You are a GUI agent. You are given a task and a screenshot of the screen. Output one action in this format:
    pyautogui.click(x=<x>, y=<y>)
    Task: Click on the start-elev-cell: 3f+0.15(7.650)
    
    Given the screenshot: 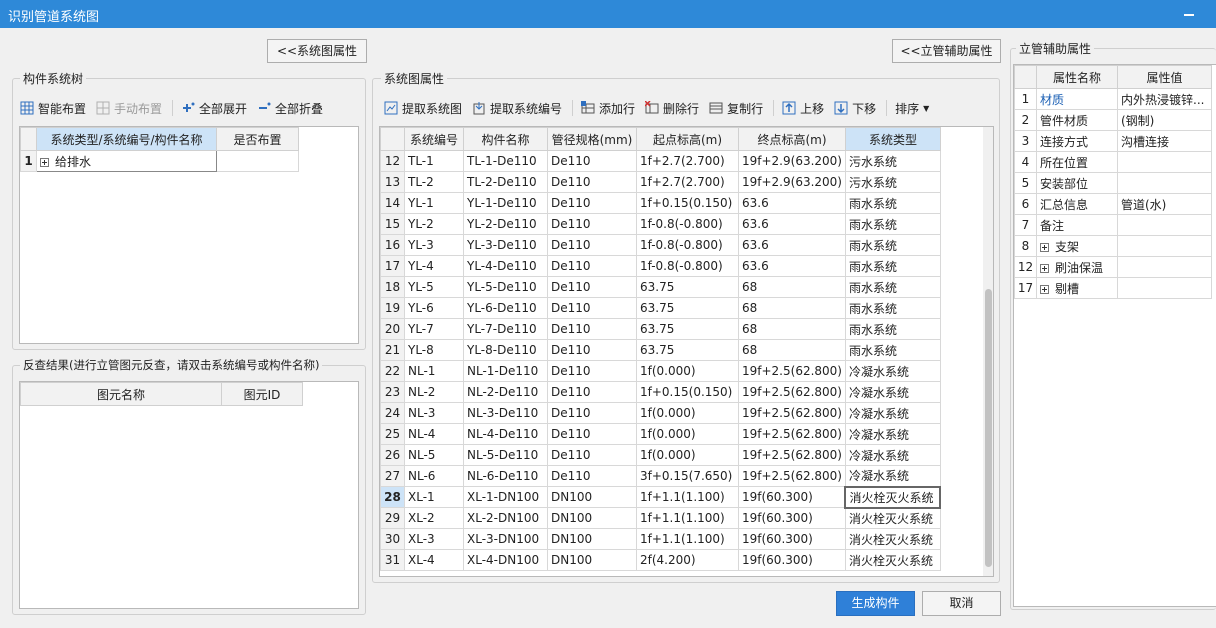 What is the action you would take?
    pyautogui.click(x=687, y=476)
    